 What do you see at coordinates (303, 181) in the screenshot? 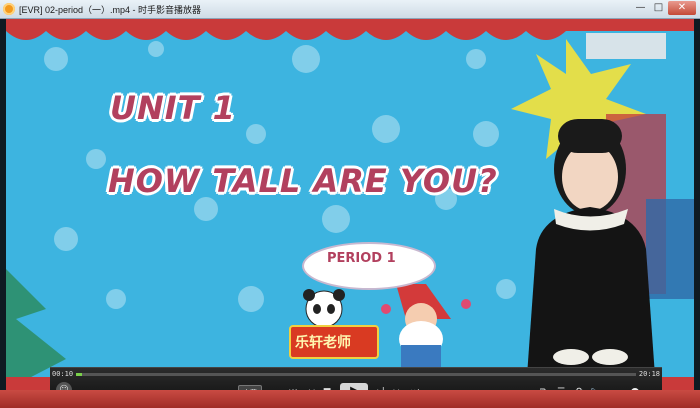
I see `lesson-heading: HOW TALL ARE YOU?` at bounding box center [303, 181].